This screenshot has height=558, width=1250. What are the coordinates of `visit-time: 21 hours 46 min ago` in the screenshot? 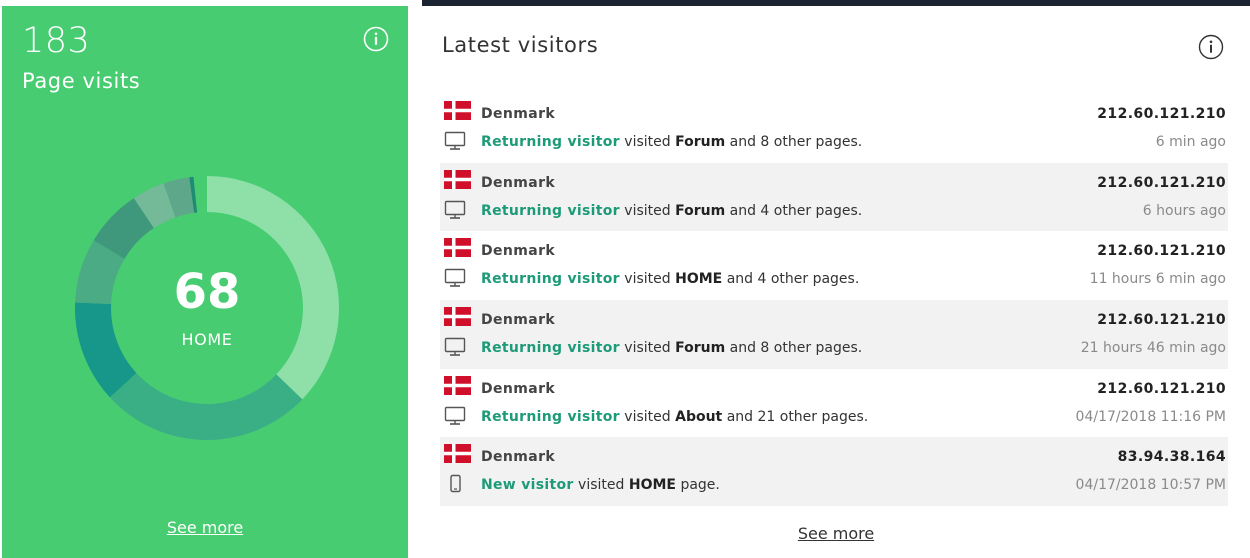 It's located at (1153, 348).